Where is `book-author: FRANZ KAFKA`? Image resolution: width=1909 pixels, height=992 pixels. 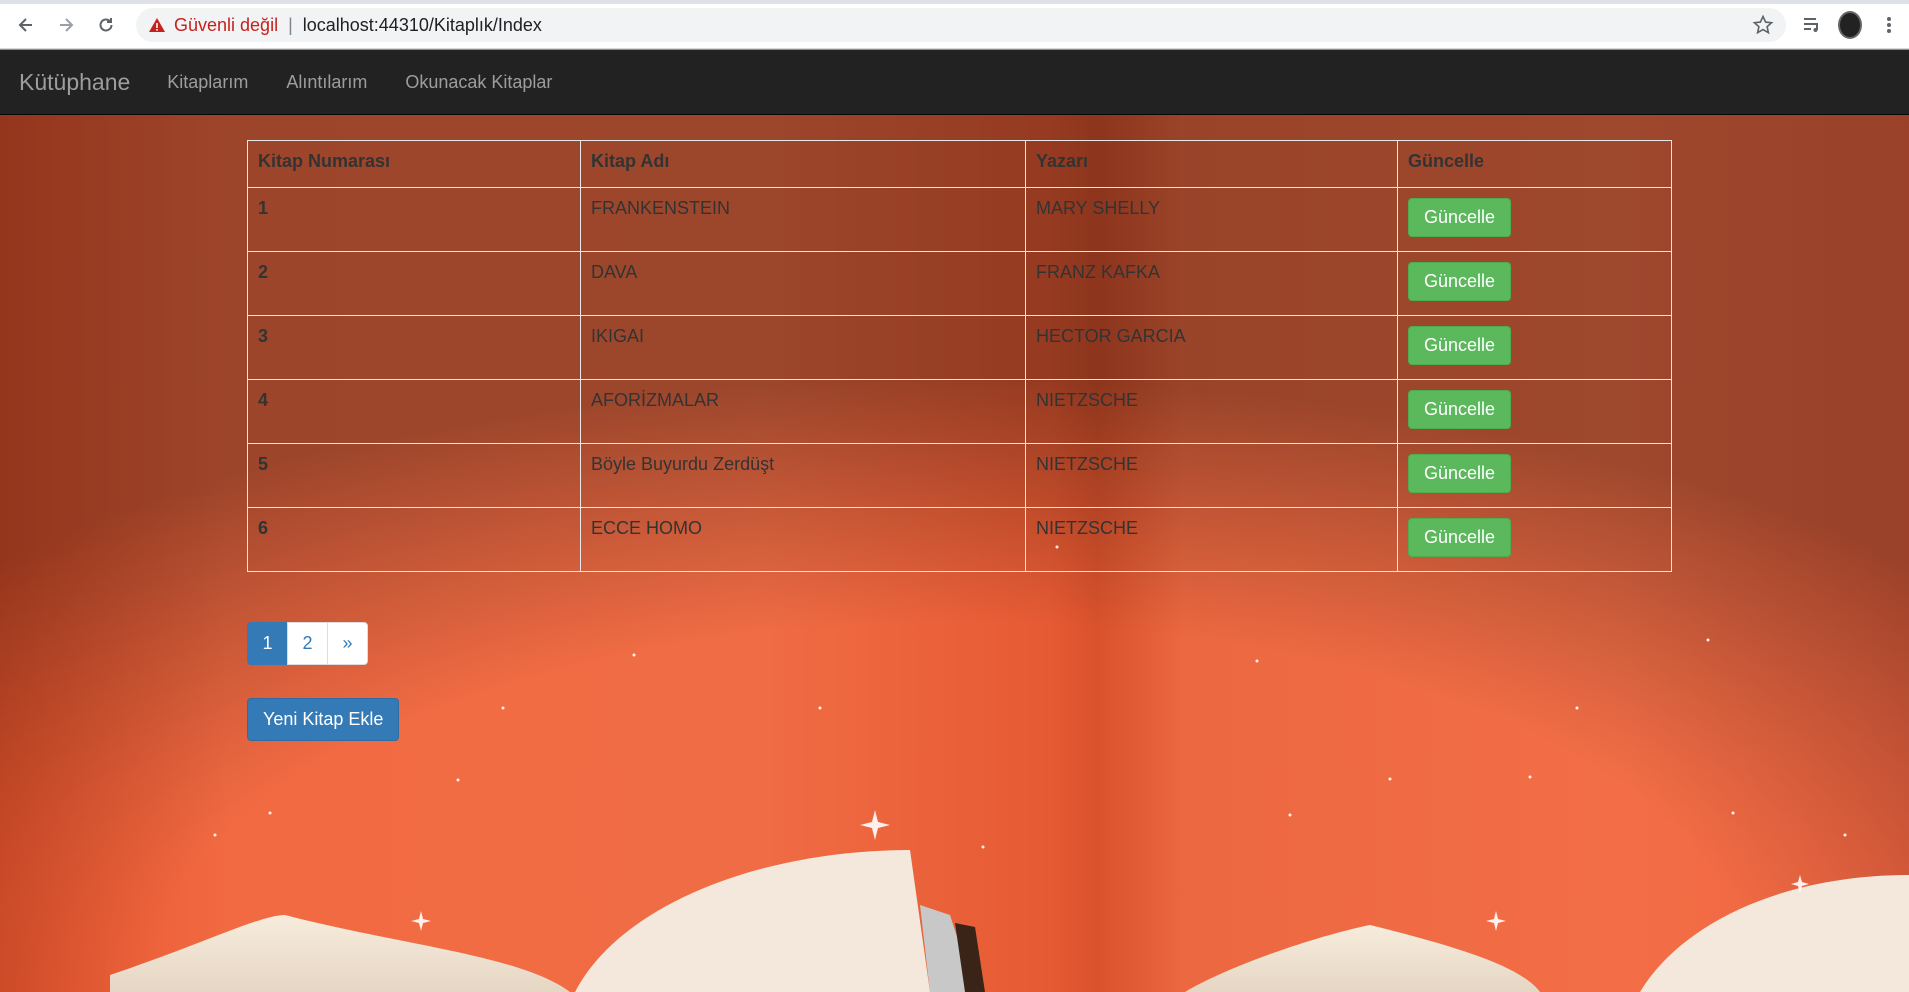
book-author: FRANZ KAFKA is located at coordinates (1211, 283).